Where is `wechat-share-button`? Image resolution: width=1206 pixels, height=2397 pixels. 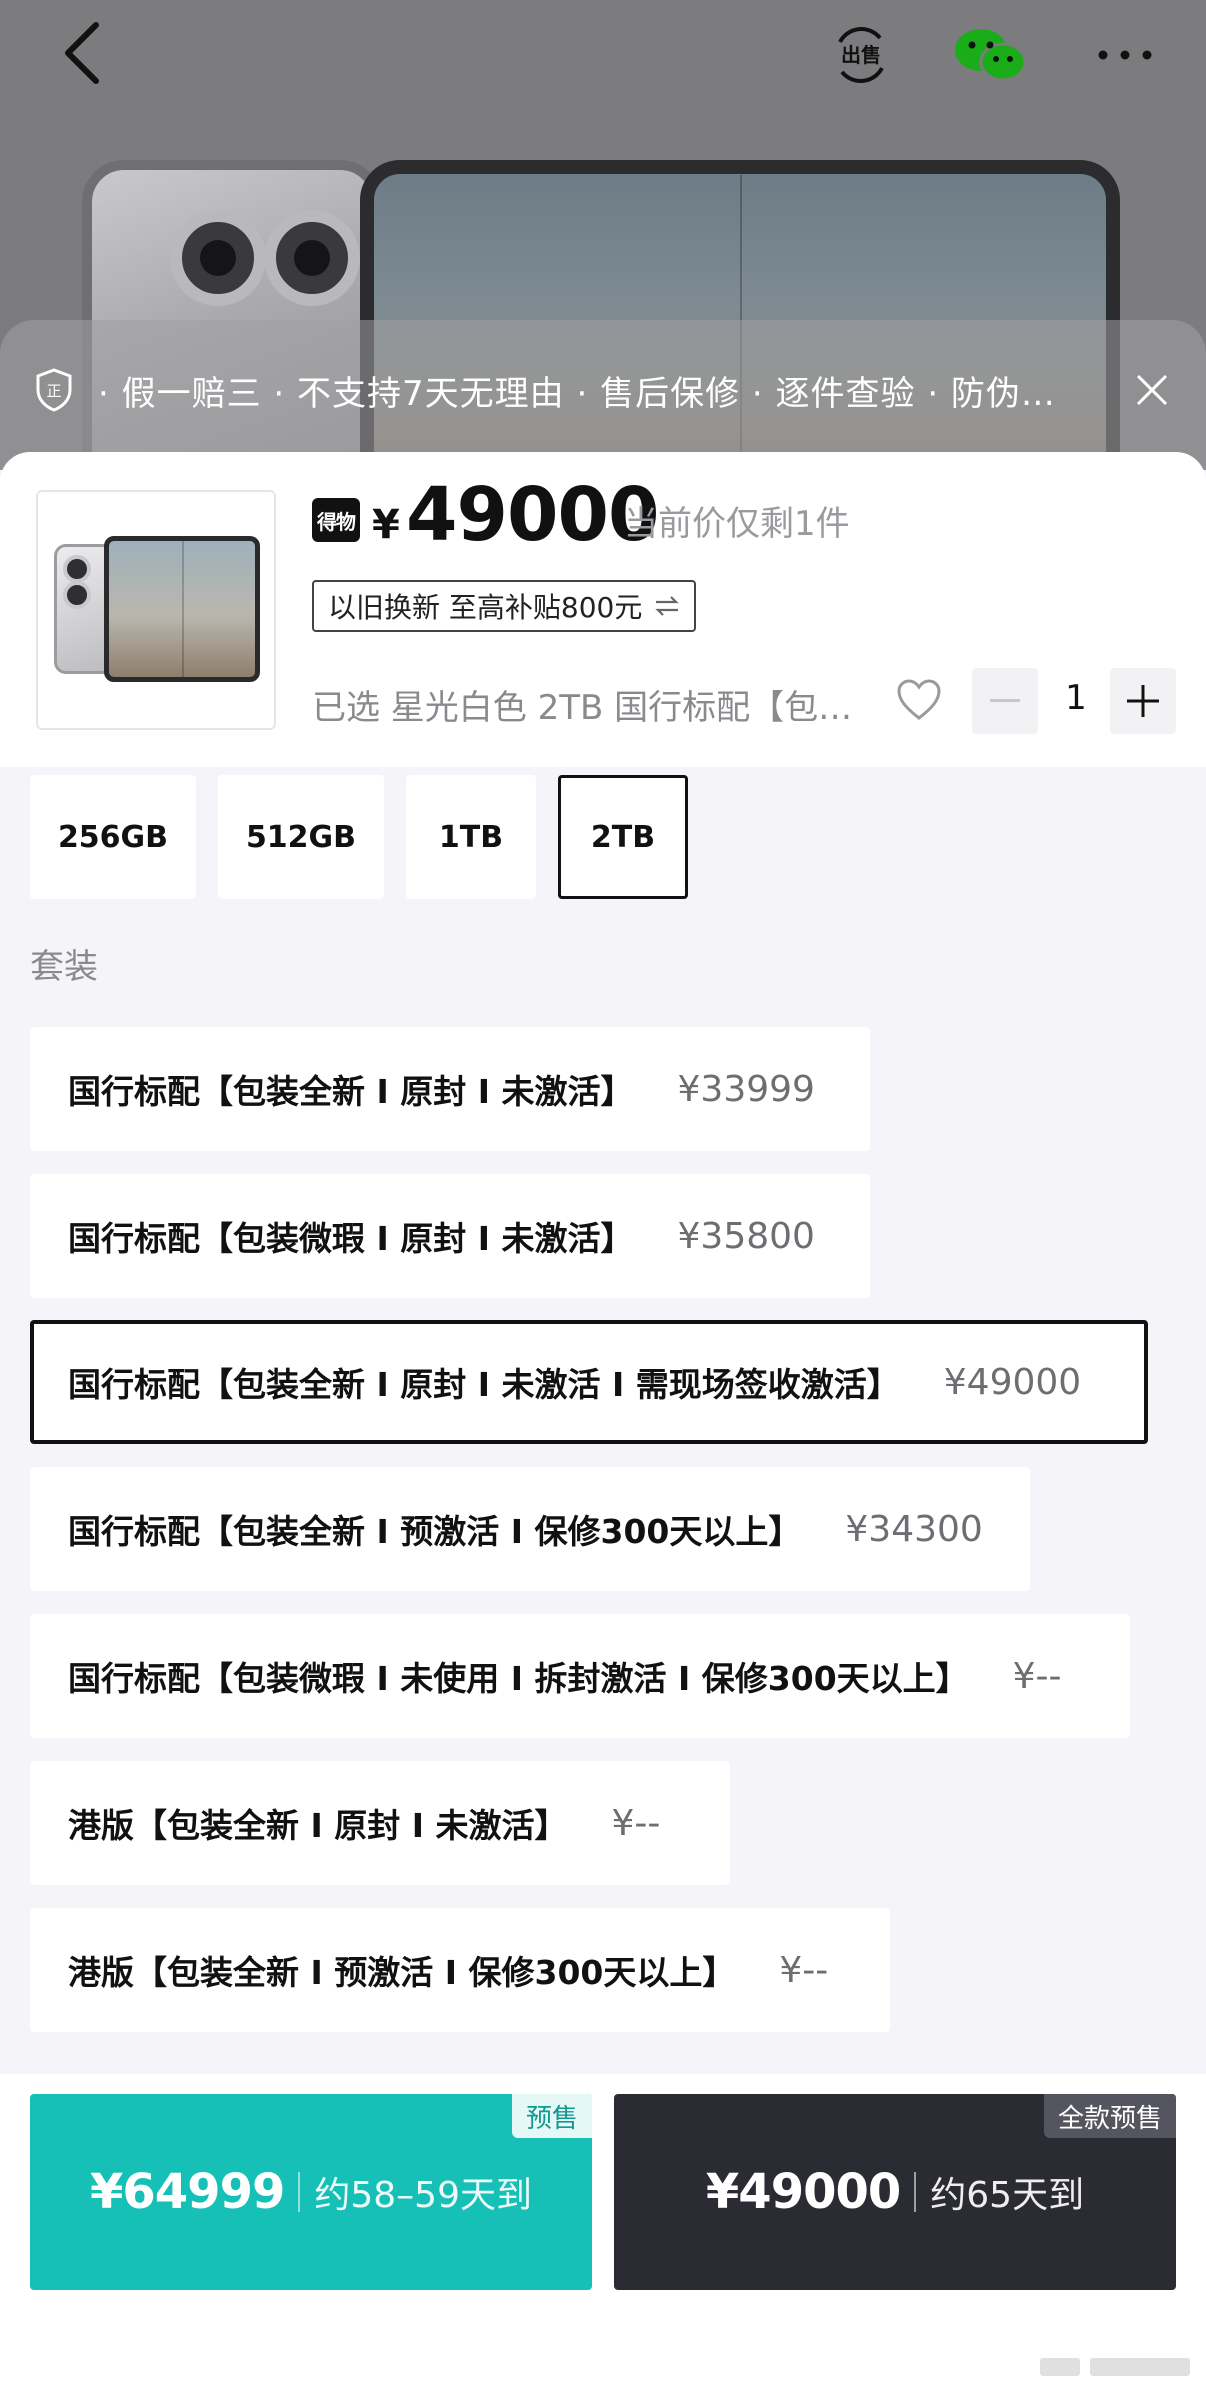 wechat-share-button is located at coordinates (990, 55).